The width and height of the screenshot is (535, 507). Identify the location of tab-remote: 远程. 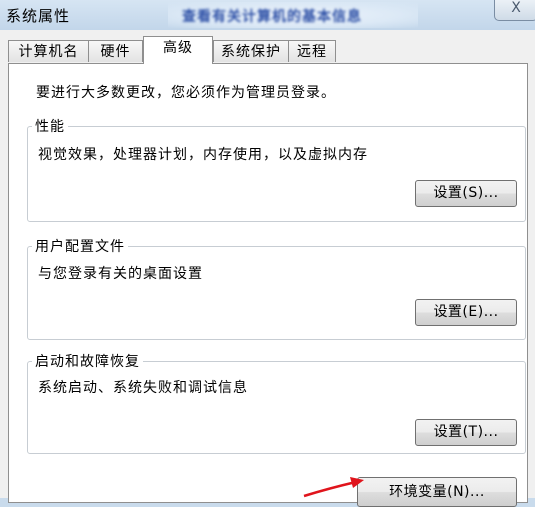
(312, 51).